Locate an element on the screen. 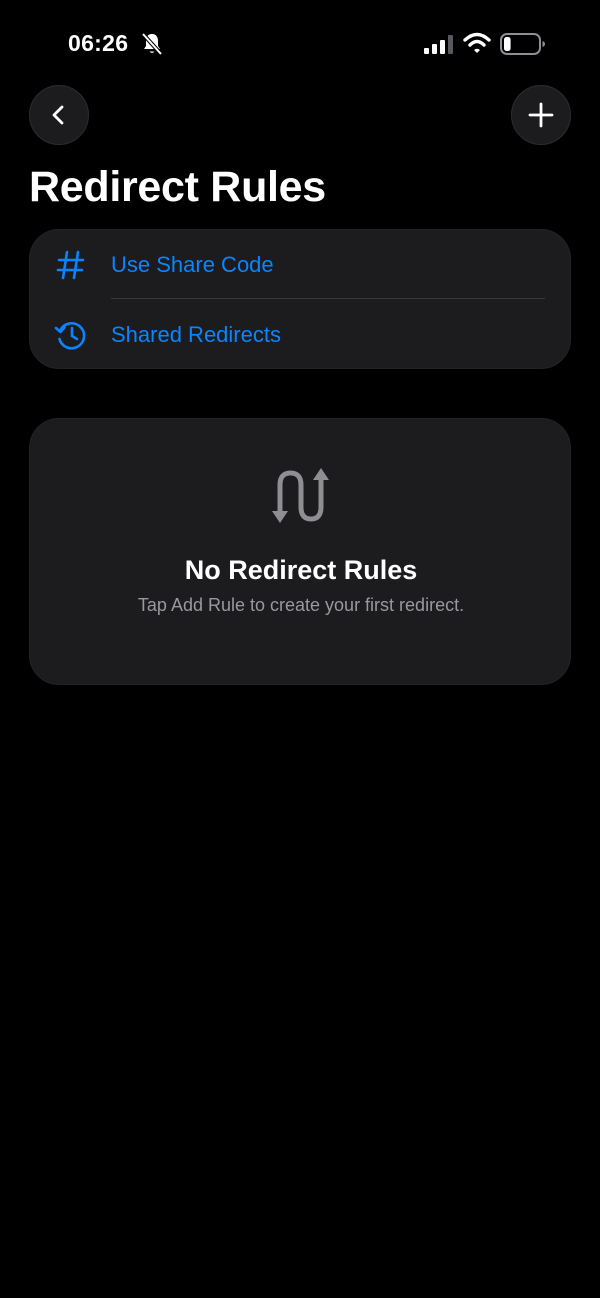 This screenshot has width=600, height=1298. empty-state-title: No Redirect Rules is located at coordinates (301, 570).